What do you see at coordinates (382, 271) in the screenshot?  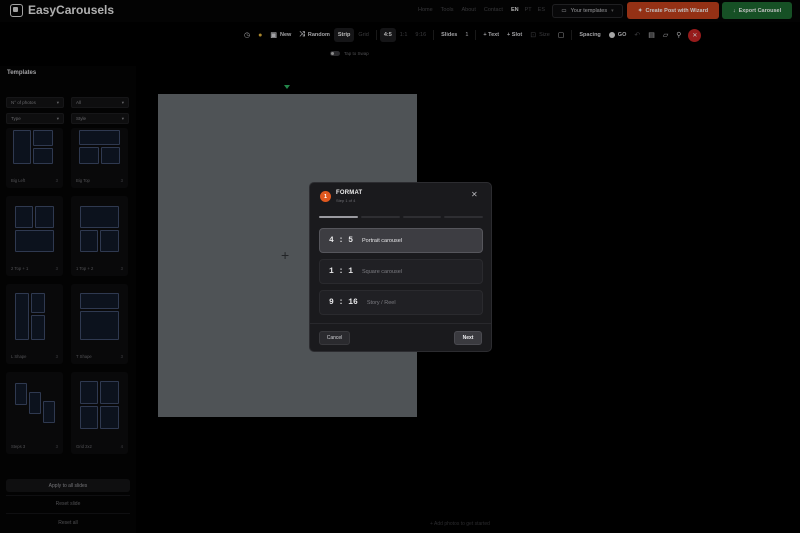 I see `option-label: Square carousel` at bounding box center [382, 271].